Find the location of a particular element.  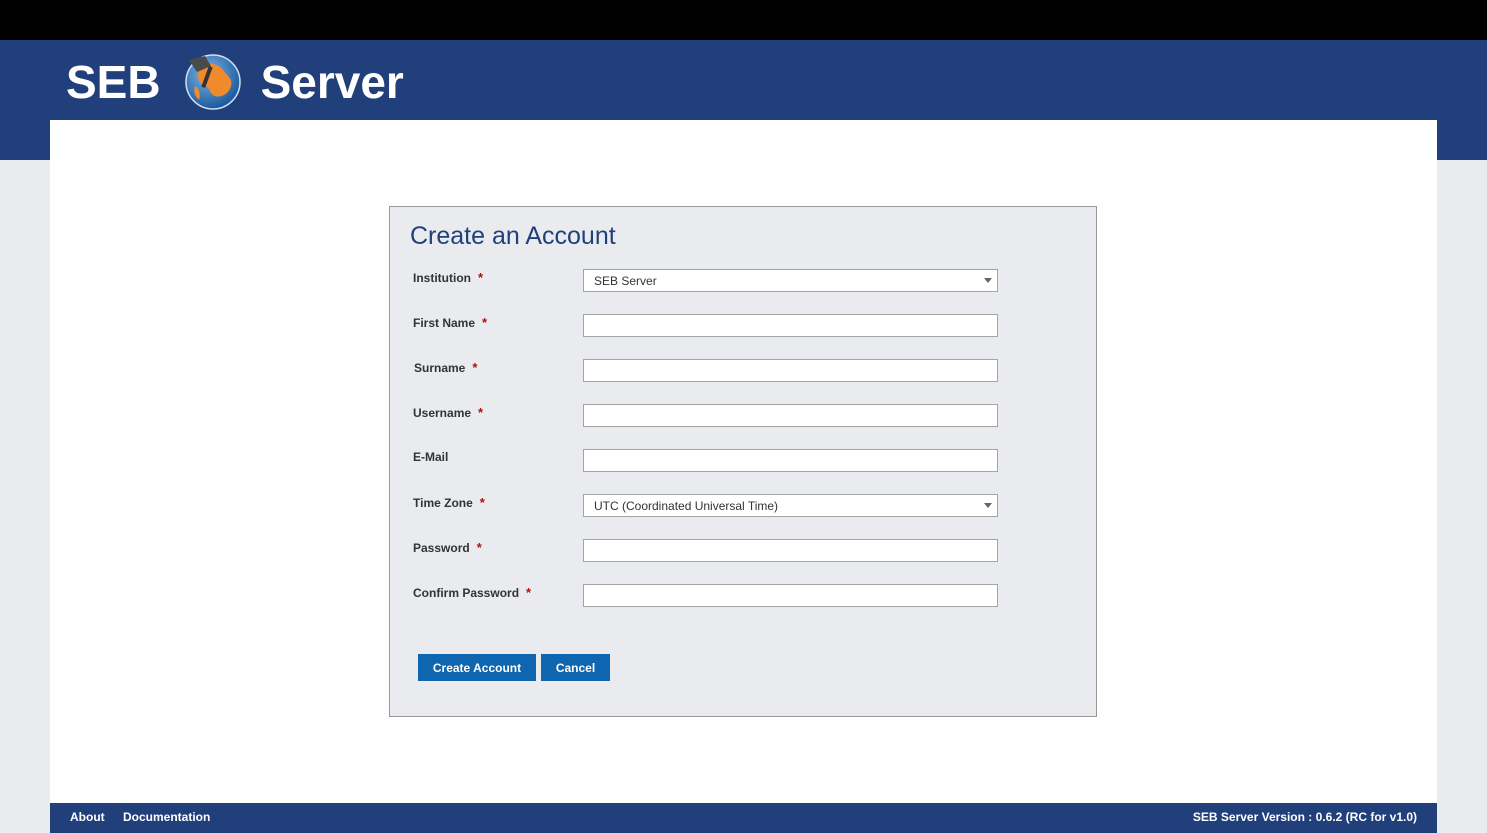

label-first-name: First Name * is located at coordinates (450, 322).